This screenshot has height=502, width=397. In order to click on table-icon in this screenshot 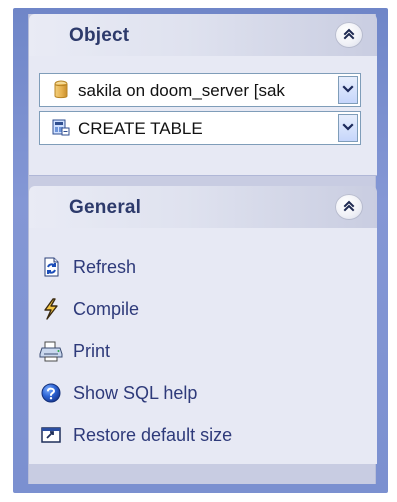, I will do `click(61, 128)`.